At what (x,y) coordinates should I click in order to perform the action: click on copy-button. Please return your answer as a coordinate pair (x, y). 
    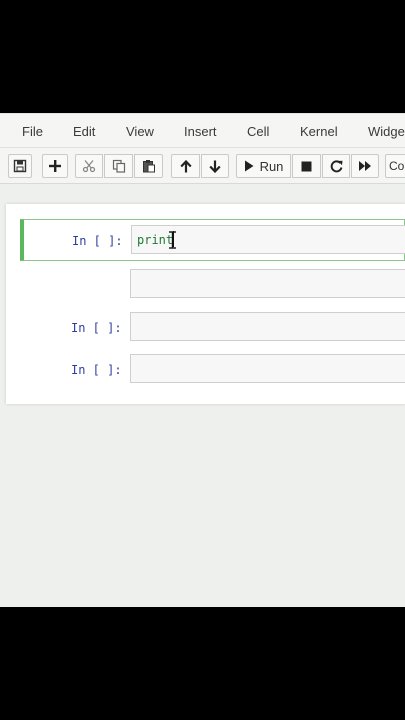
    Looking at the image, I should click on (118, 166).